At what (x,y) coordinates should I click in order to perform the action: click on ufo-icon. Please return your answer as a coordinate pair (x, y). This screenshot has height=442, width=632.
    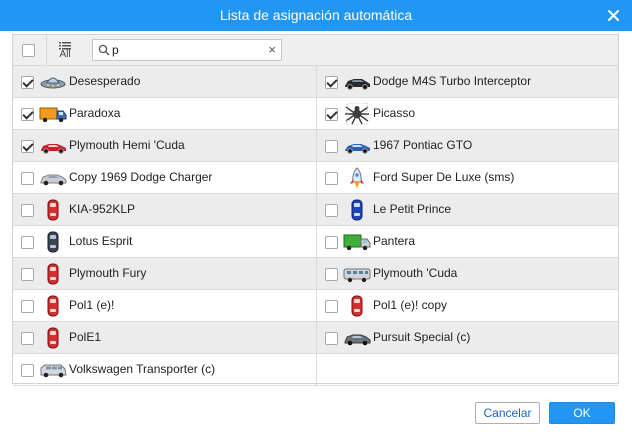
    Looking at the image, I should click on (53, 83).